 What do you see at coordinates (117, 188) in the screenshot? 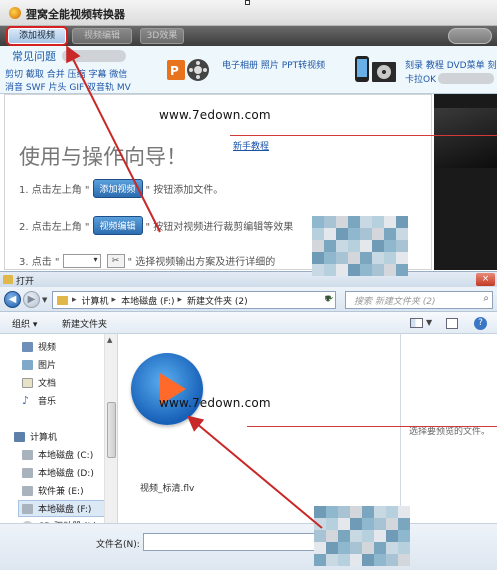
I see `inline-add-video-button: 添加视频` at bounding box center [117, 188].